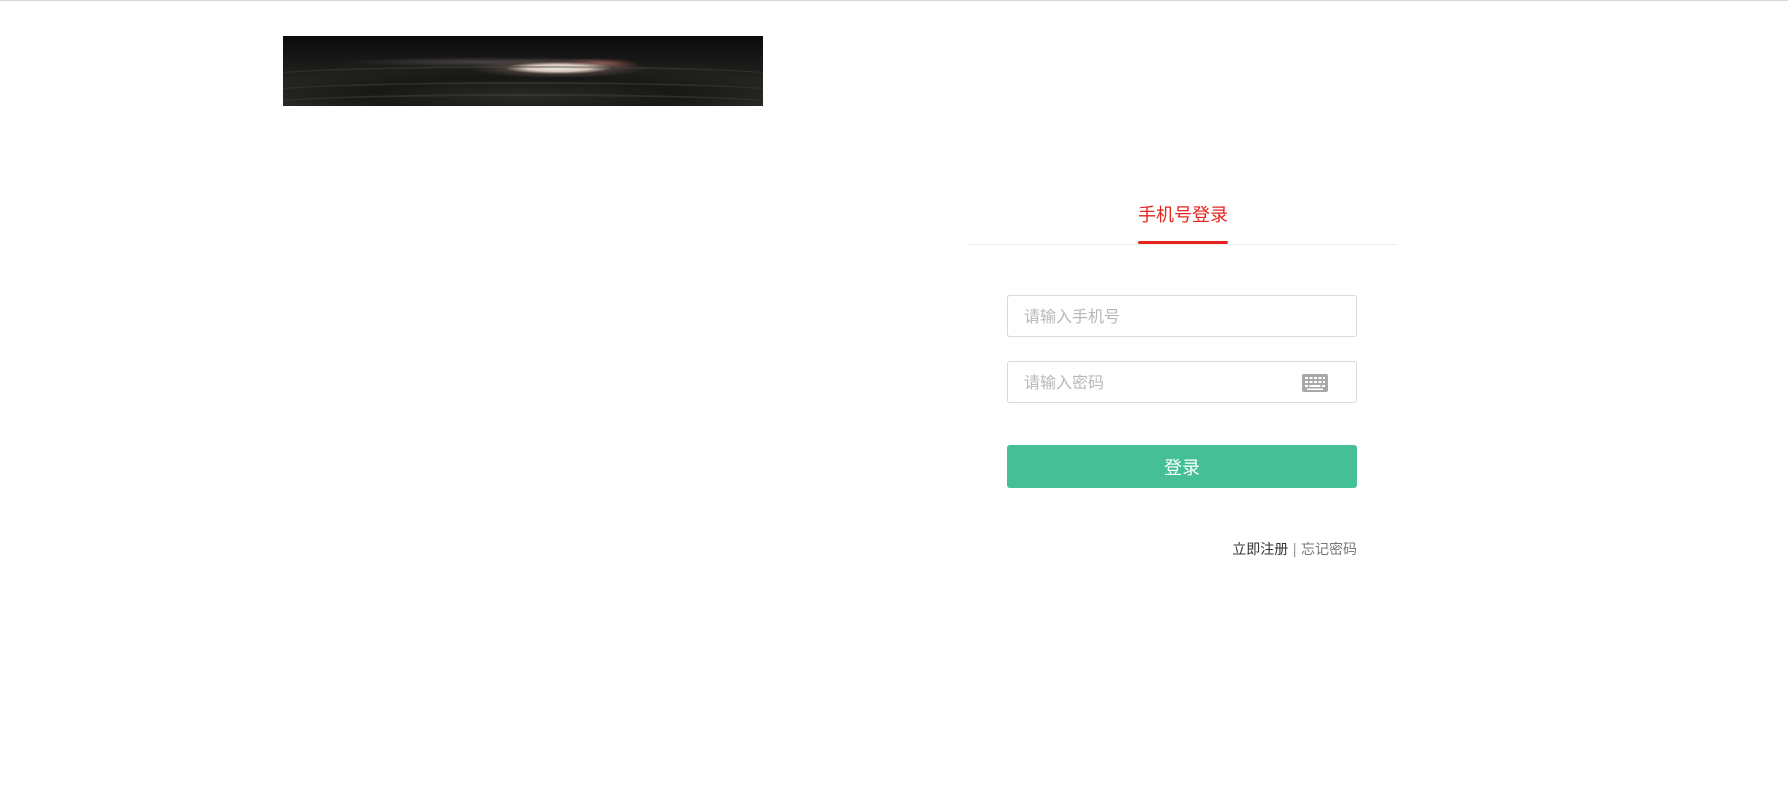 This screenshot has width=1788, height=796. I want to click on keyboard-icon, so click(1315, 383).